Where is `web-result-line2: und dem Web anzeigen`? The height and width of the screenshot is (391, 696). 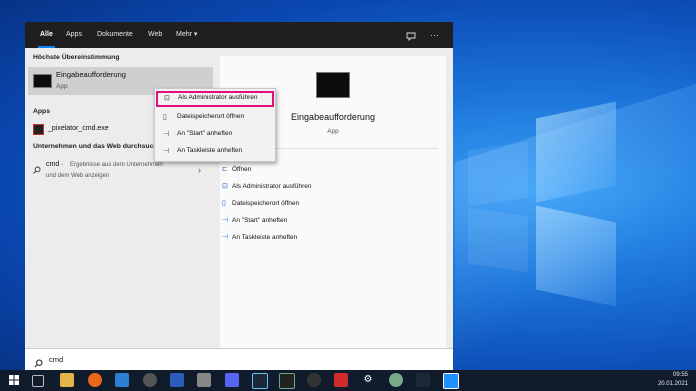
web-result-line2: und dem Web anzeigen is located at coordinates (78, 176).